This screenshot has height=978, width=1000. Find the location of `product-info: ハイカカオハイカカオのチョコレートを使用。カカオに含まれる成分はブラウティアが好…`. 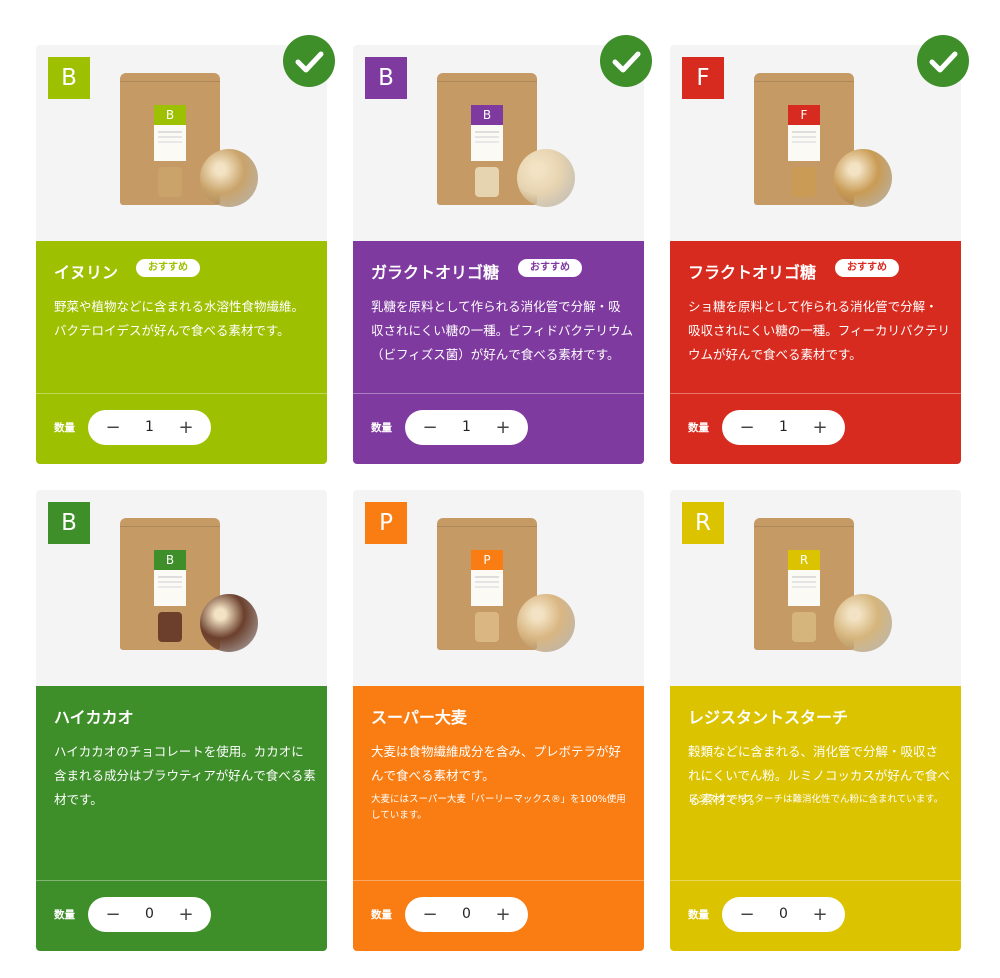

product-info: ハイカカオハイカカオのチョコレートを使用。カカオに含まれる成分はブラウティアが好… is located at coordinates (181, 818).